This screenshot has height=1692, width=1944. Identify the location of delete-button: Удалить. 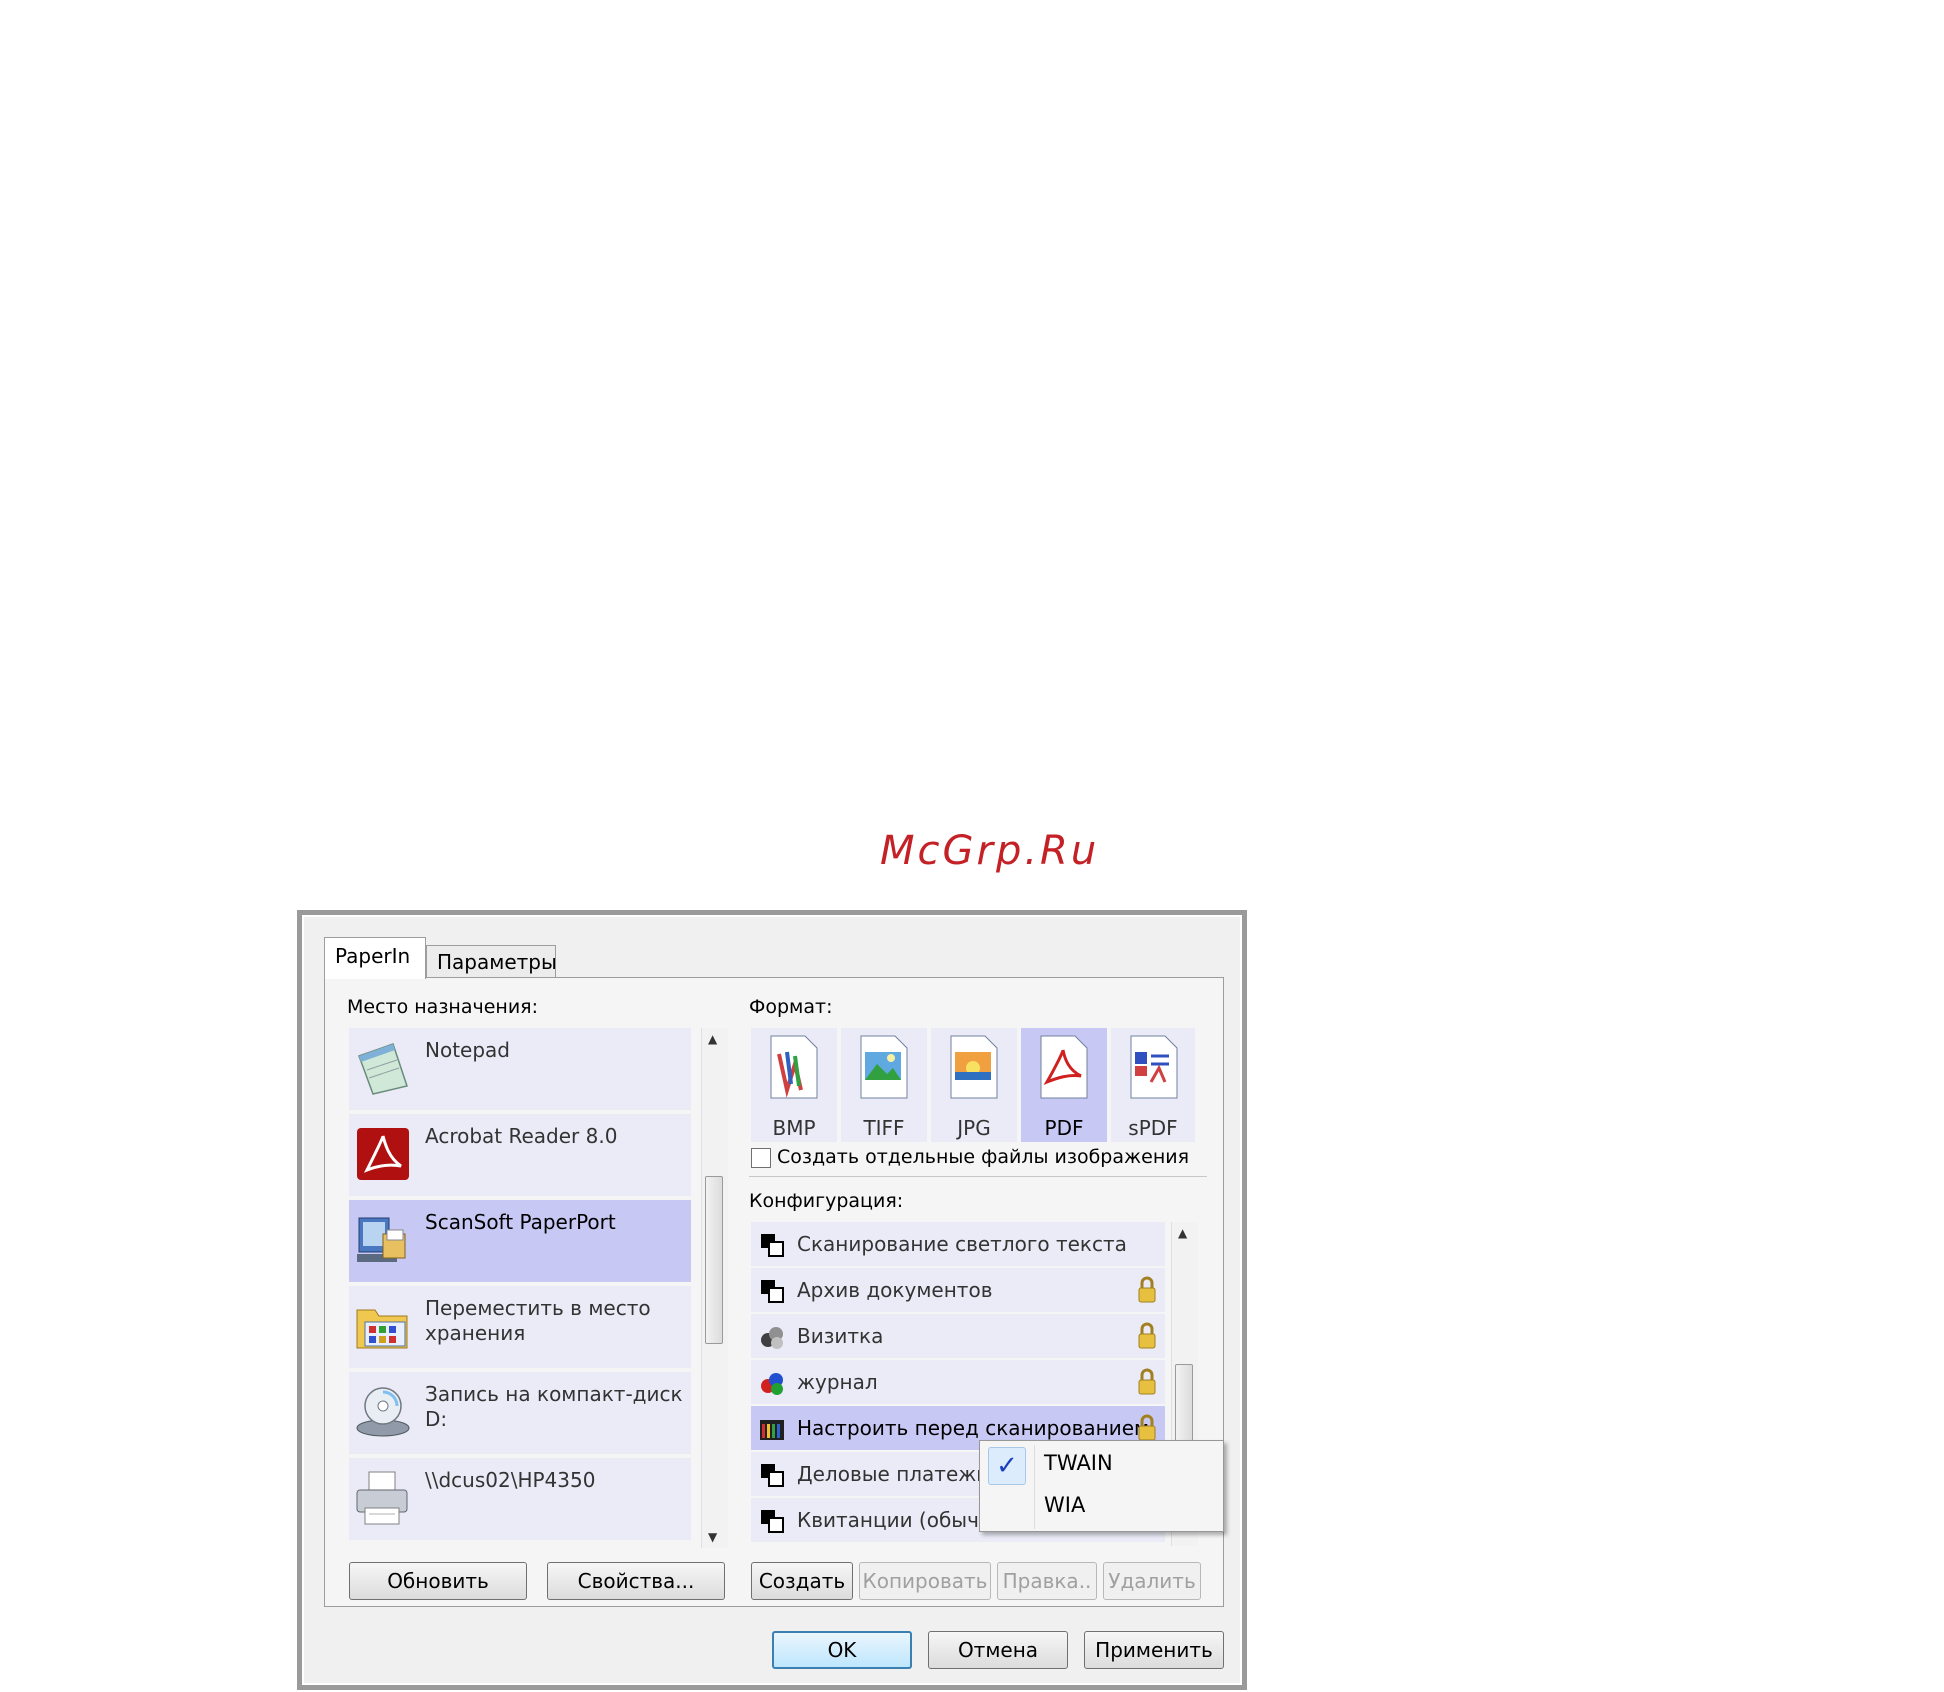
(1152, 1581).